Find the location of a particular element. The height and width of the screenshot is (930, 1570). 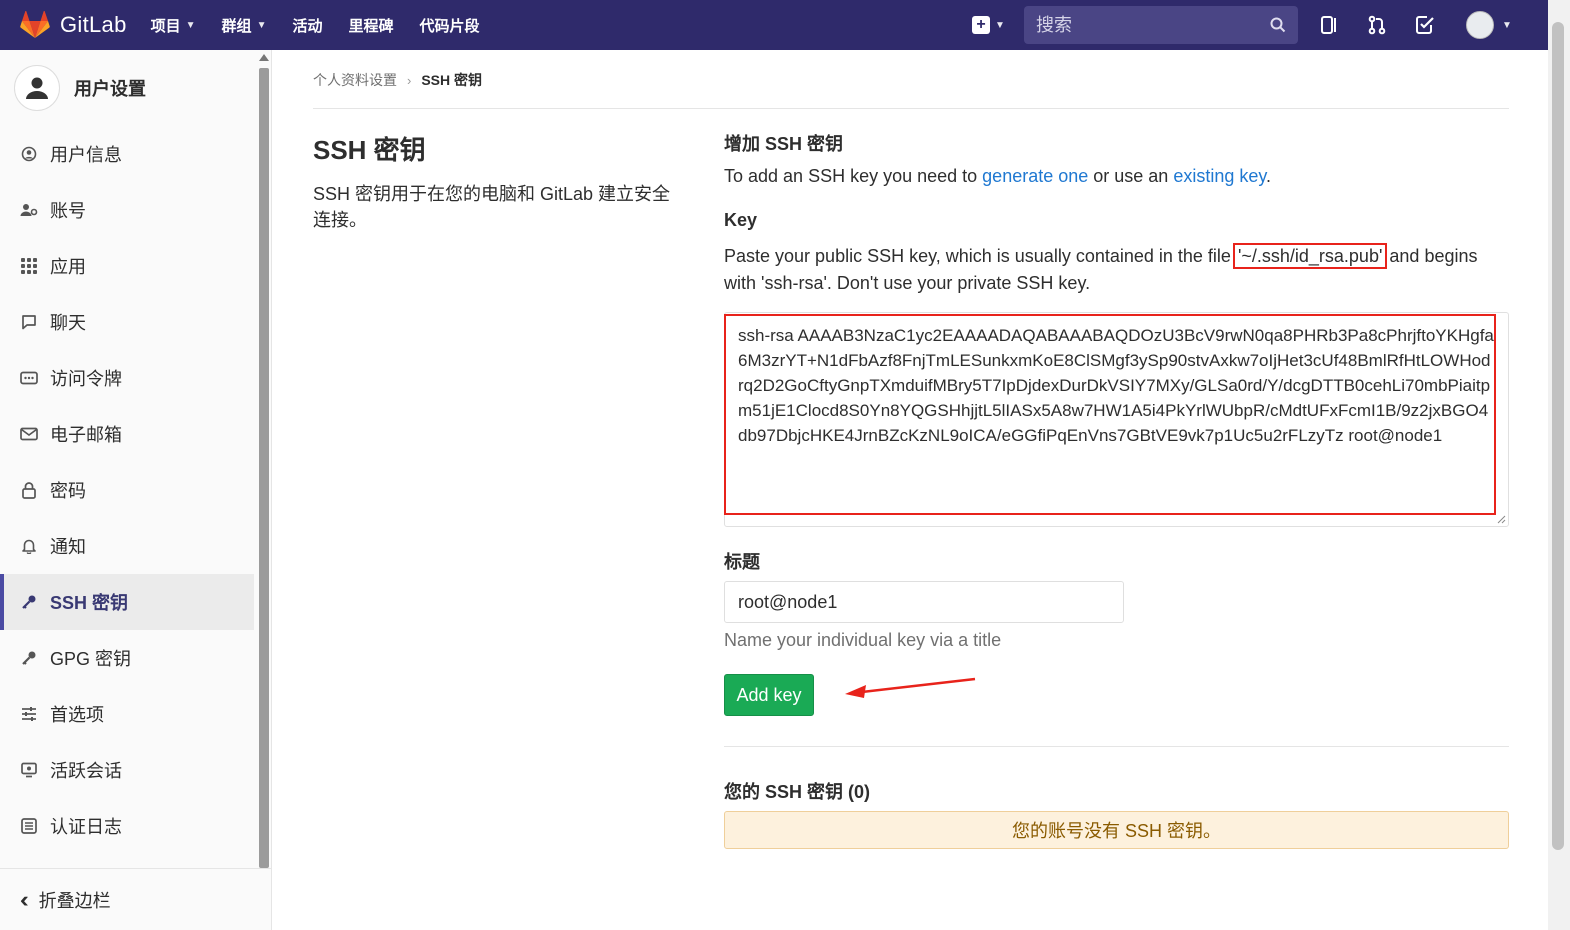

nav-milestones-label: 里程碑 is located at coordinates (371, 26).